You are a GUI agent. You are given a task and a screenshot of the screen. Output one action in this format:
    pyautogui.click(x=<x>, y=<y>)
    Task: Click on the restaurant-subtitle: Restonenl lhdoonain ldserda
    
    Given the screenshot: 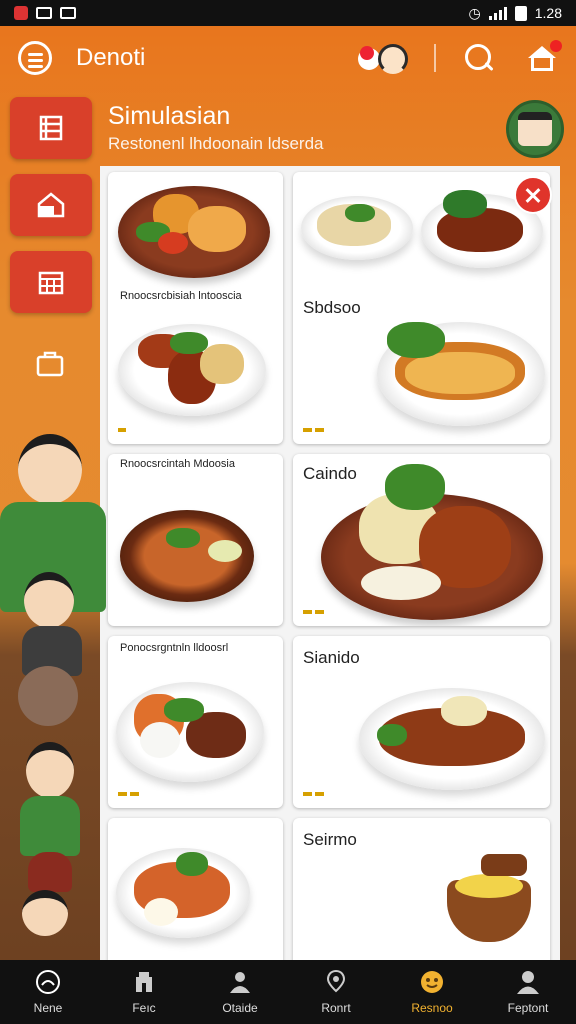 What is the action you would take?
    pyautogui.click(x=216, y=143)
    